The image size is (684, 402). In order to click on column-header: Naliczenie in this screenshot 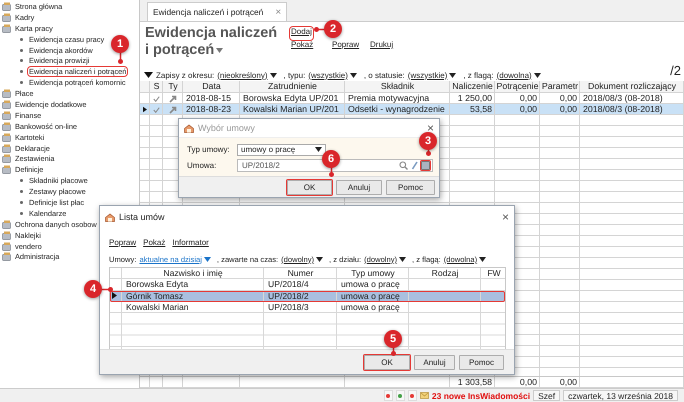, I will do `click(472, 86)`.